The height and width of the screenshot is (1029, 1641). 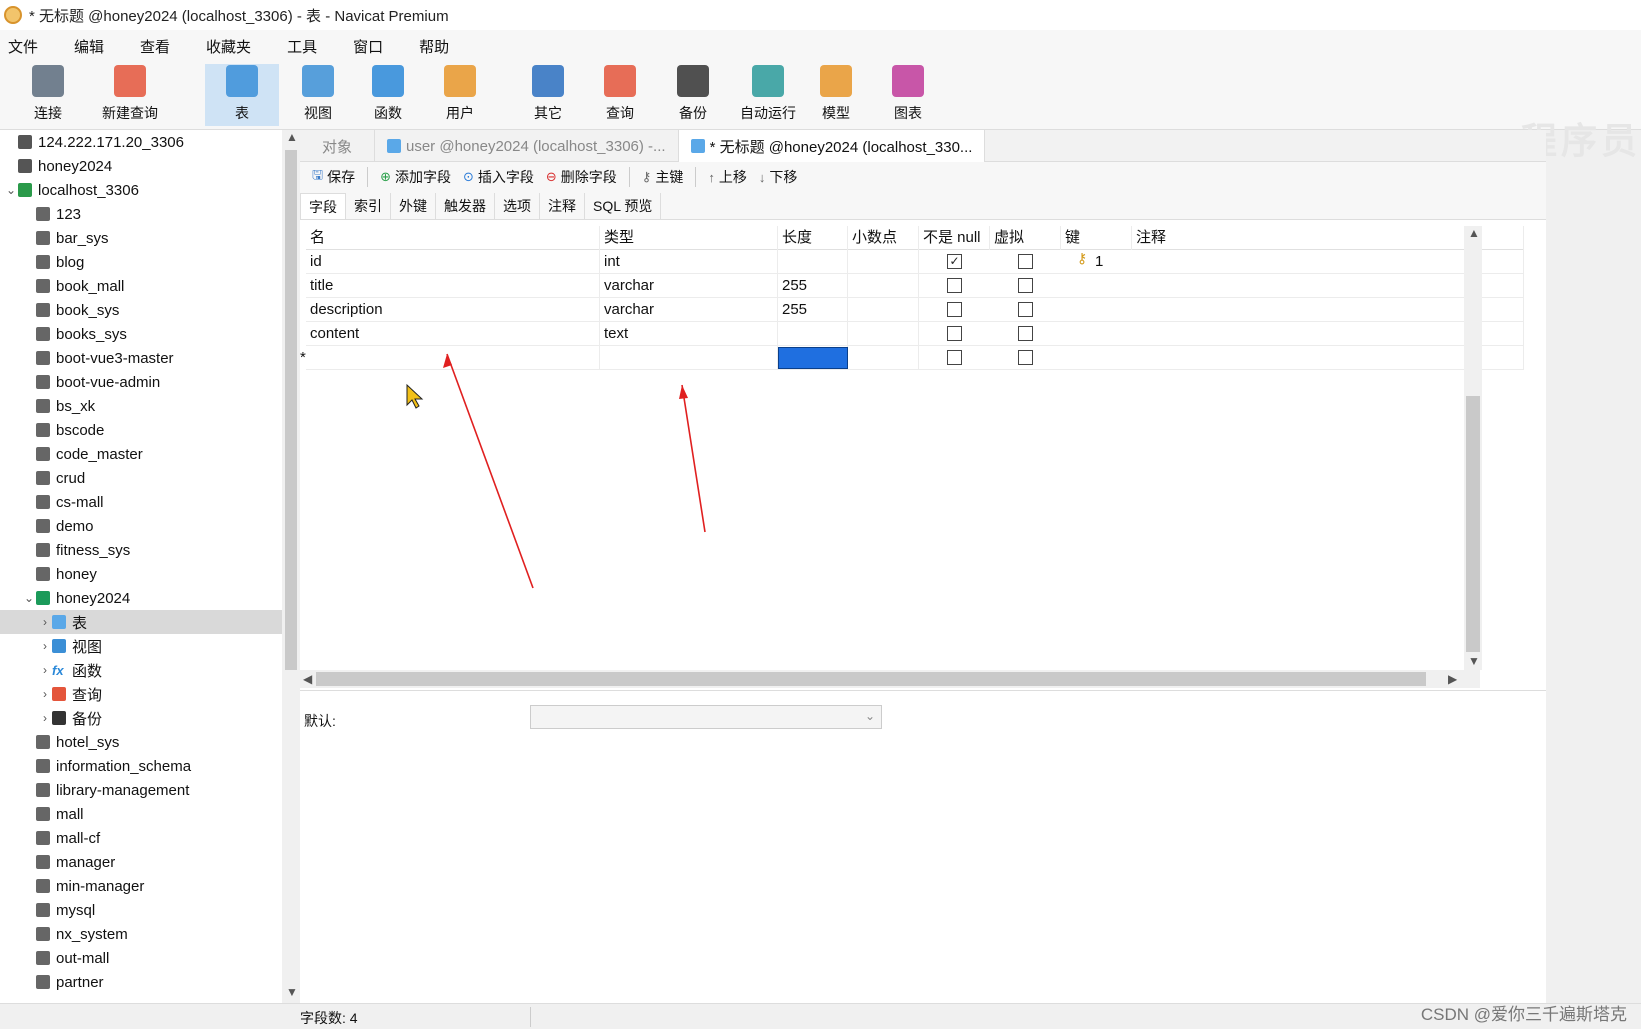 I want to click on tree-item: 123, so click(x=141, y=214).